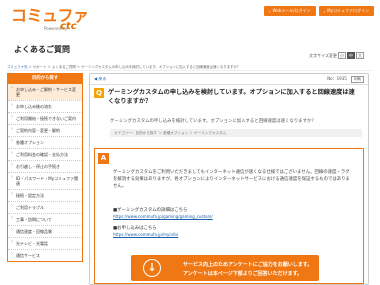 This screenshot has height=285, width=380. I want to click on print-button: 印刷, so click(357, 79).